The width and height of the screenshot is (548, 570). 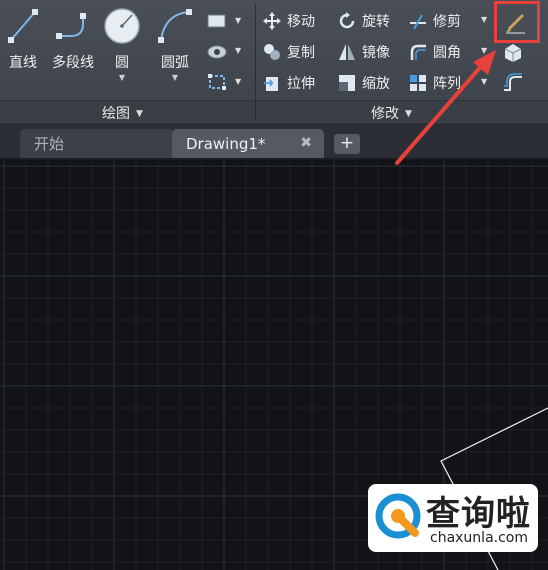 I want to click on watermark-domain: chaxunla.com, so click(x=479, y=538).